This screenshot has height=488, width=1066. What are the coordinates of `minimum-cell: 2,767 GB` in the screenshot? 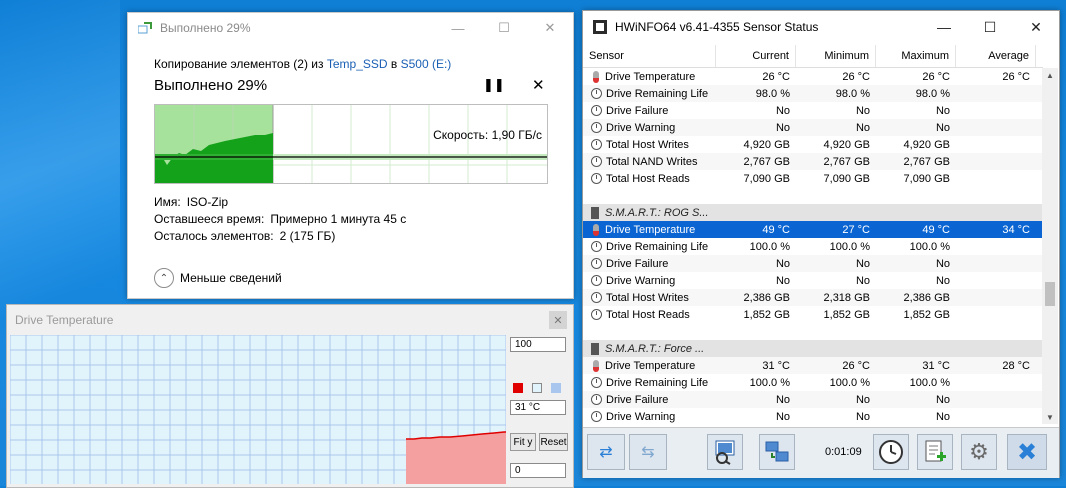 It's located at (846, 161).